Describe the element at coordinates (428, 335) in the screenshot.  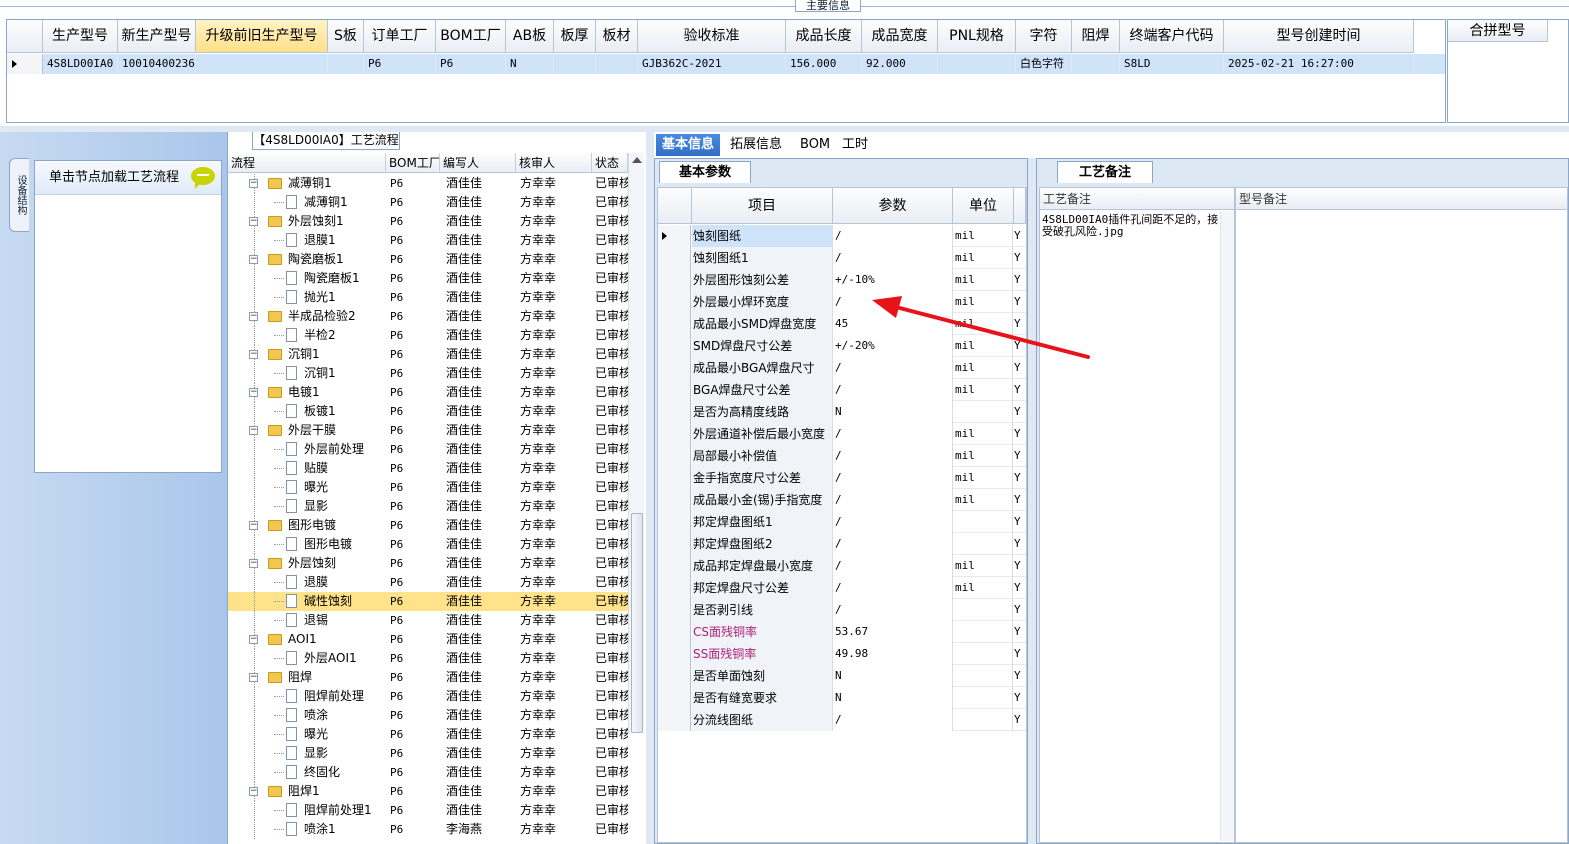
I see `tree-row: 半检2 P6 酒佳佳 方幸幸 已审核` at that location.